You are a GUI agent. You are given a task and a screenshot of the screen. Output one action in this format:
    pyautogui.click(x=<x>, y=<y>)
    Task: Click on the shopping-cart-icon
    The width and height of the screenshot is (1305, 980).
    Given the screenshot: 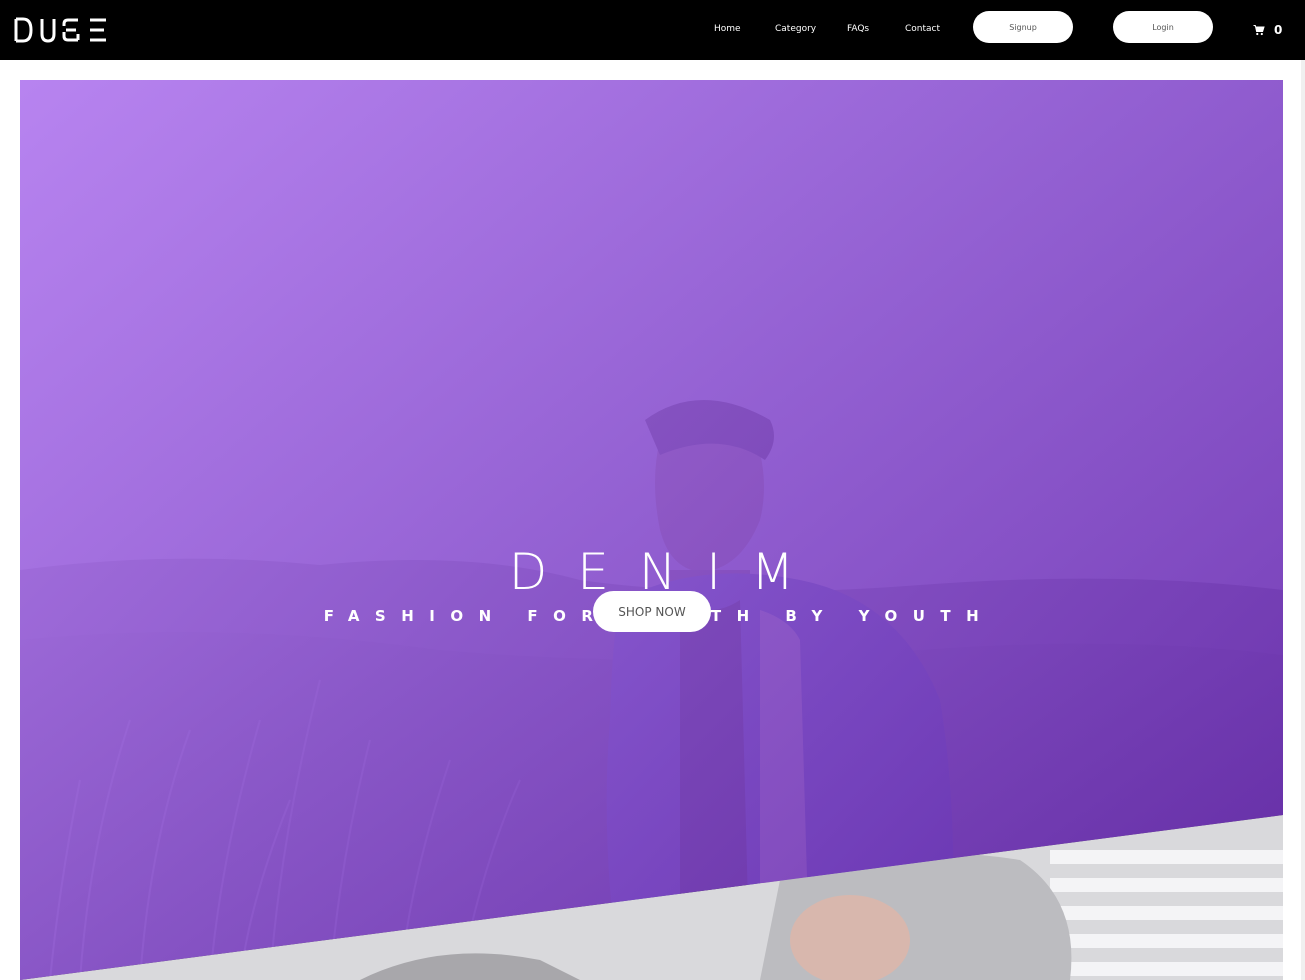 What is the action you would take?
    pyautogui.click(x=1259, y=29)
    